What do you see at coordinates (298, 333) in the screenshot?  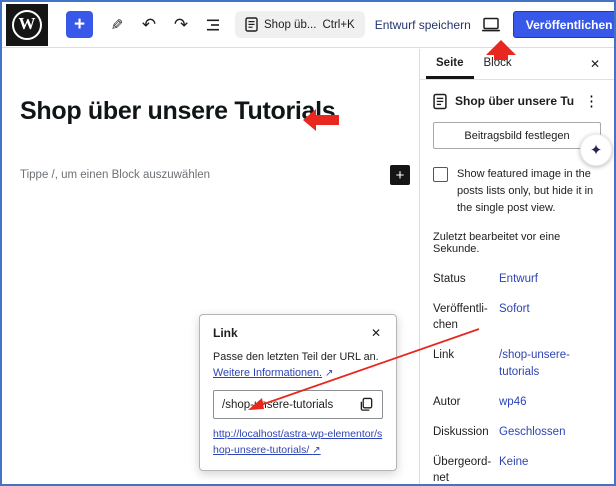 I see `popover-header: Link ✕` at bounding box center [298, 333].